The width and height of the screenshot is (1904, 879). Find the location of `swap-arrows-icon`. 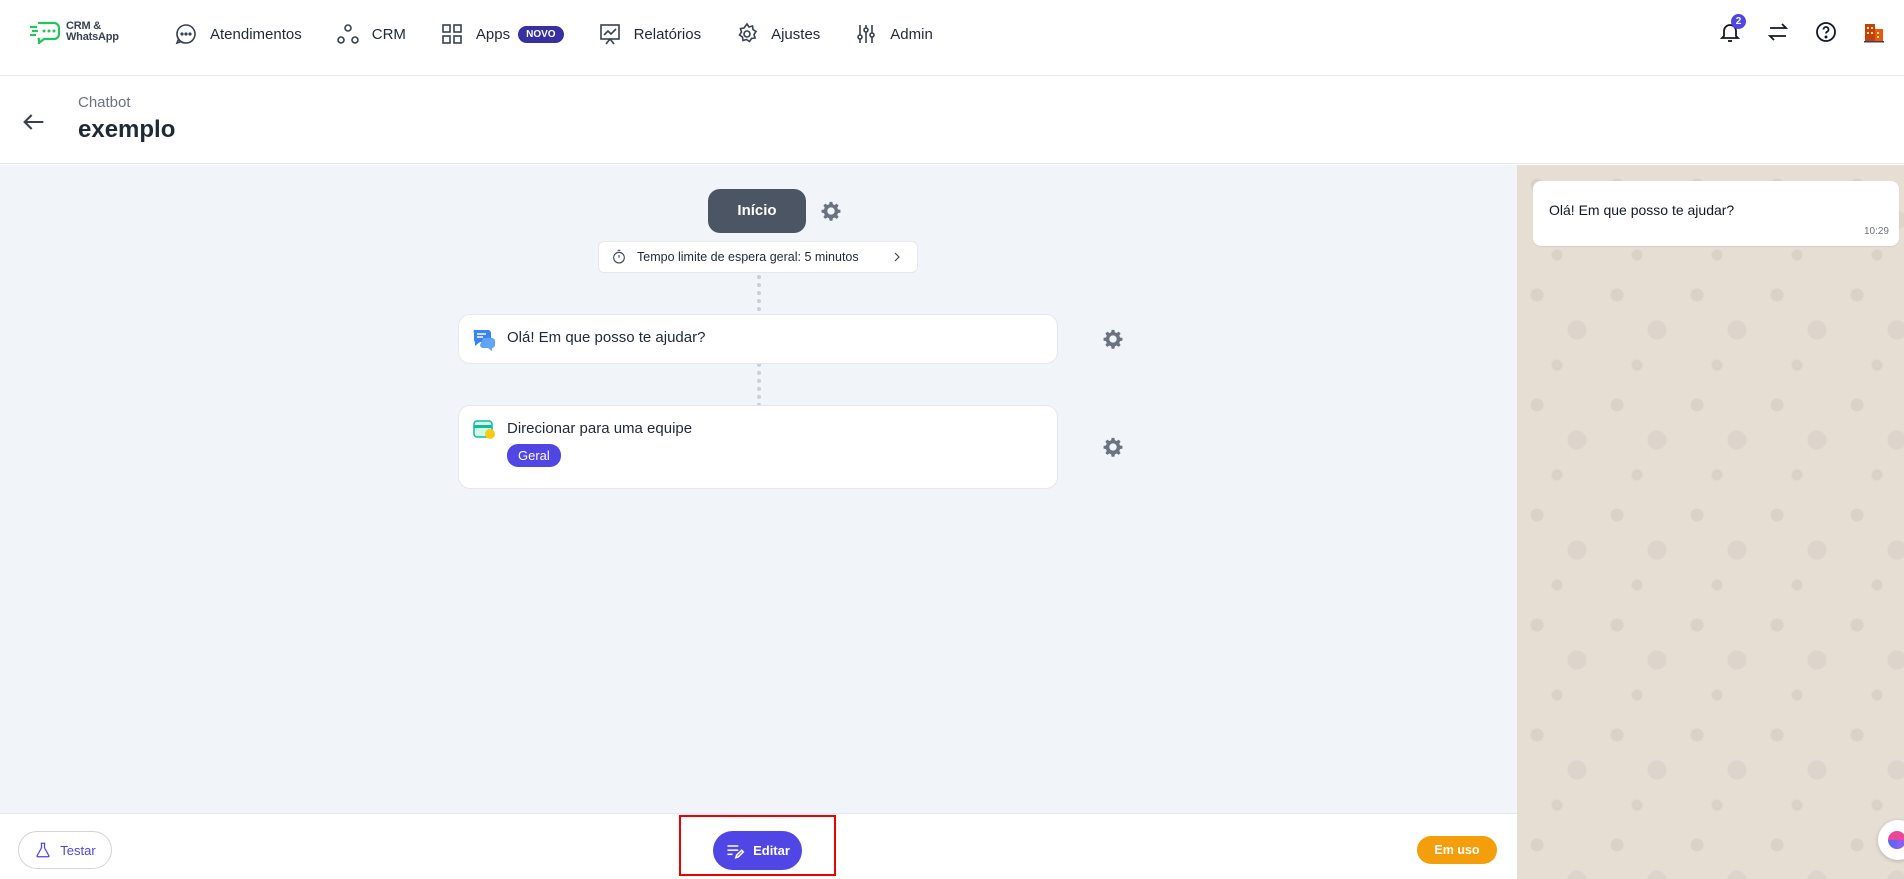

swap-arrows-icon is located at coordinates (1778, 32).